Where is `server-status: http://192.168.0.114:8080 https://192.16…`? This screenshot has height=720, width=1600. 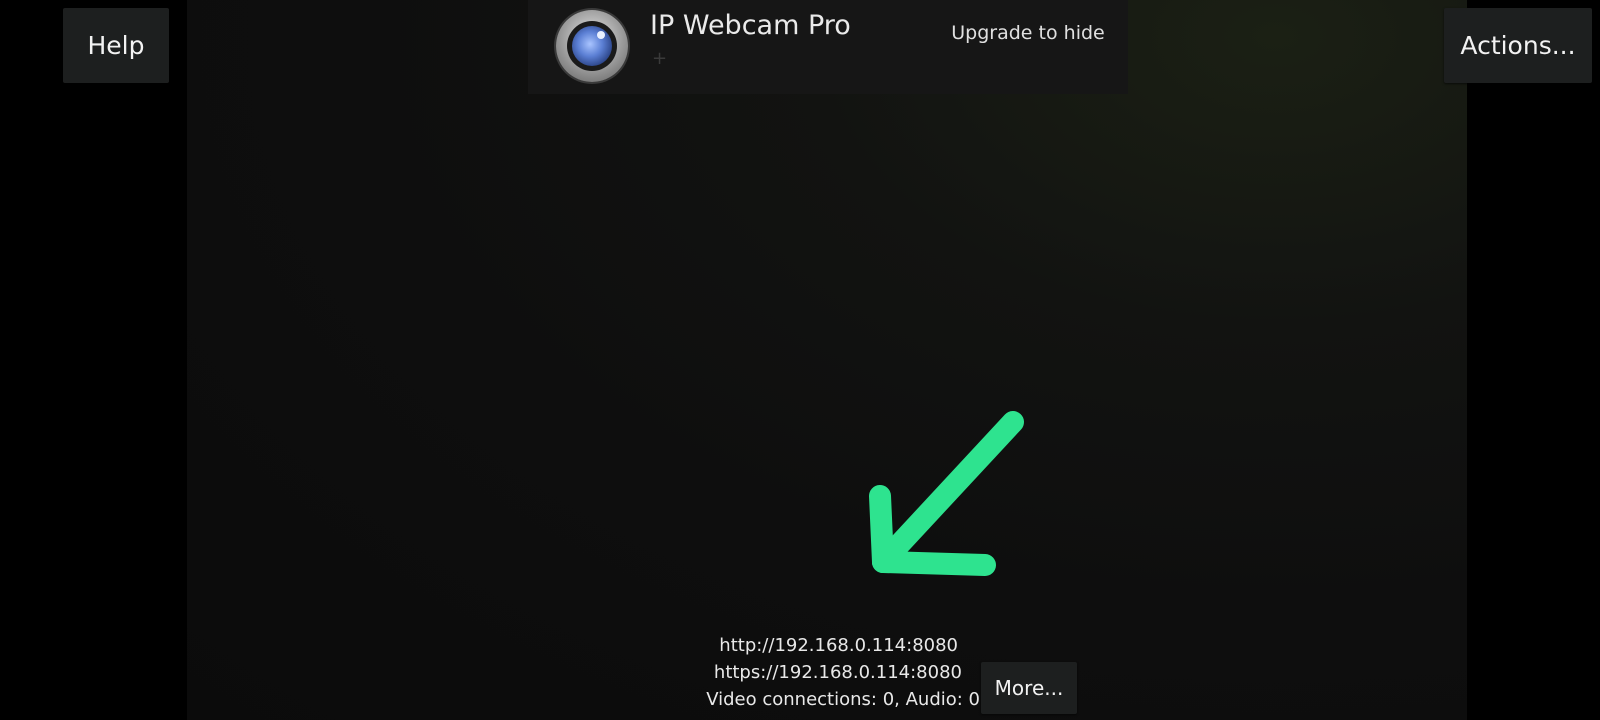
server-status: http://192.168.0.114:8080 https://192.16… is located at coordinates (820, 672).